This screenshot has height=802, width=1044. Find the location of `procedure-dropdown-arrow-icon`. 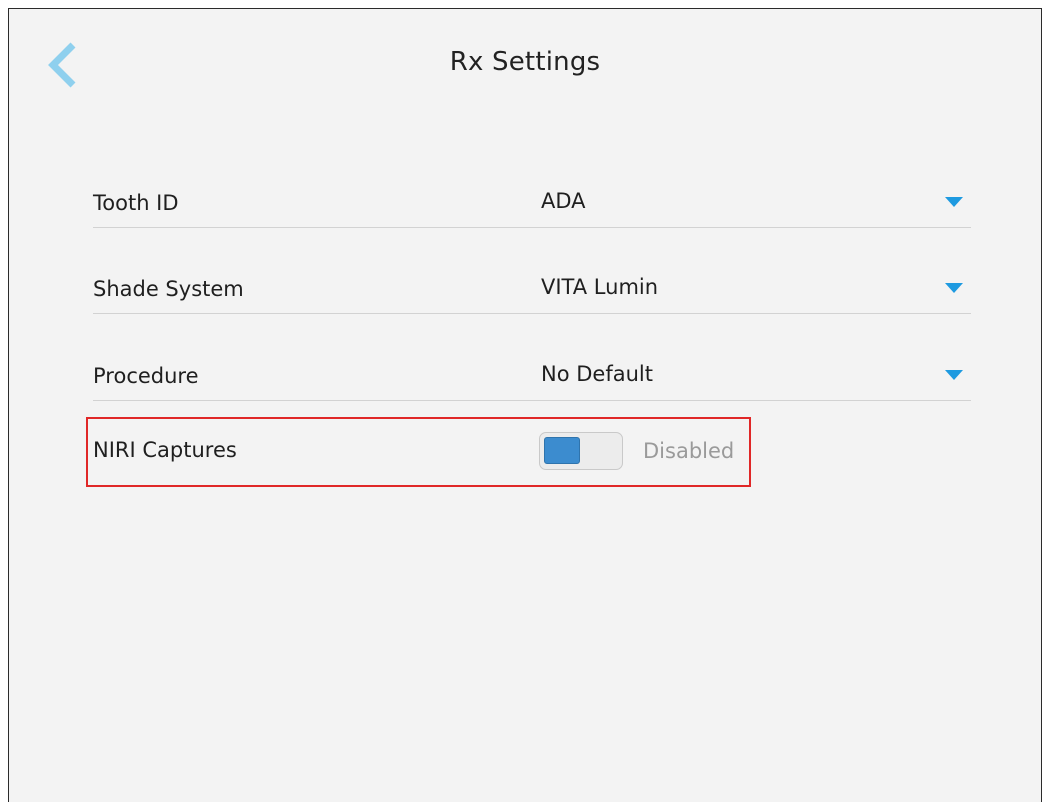

procedure-dropdown-arrow-icon is located at coordinates (954, 375).